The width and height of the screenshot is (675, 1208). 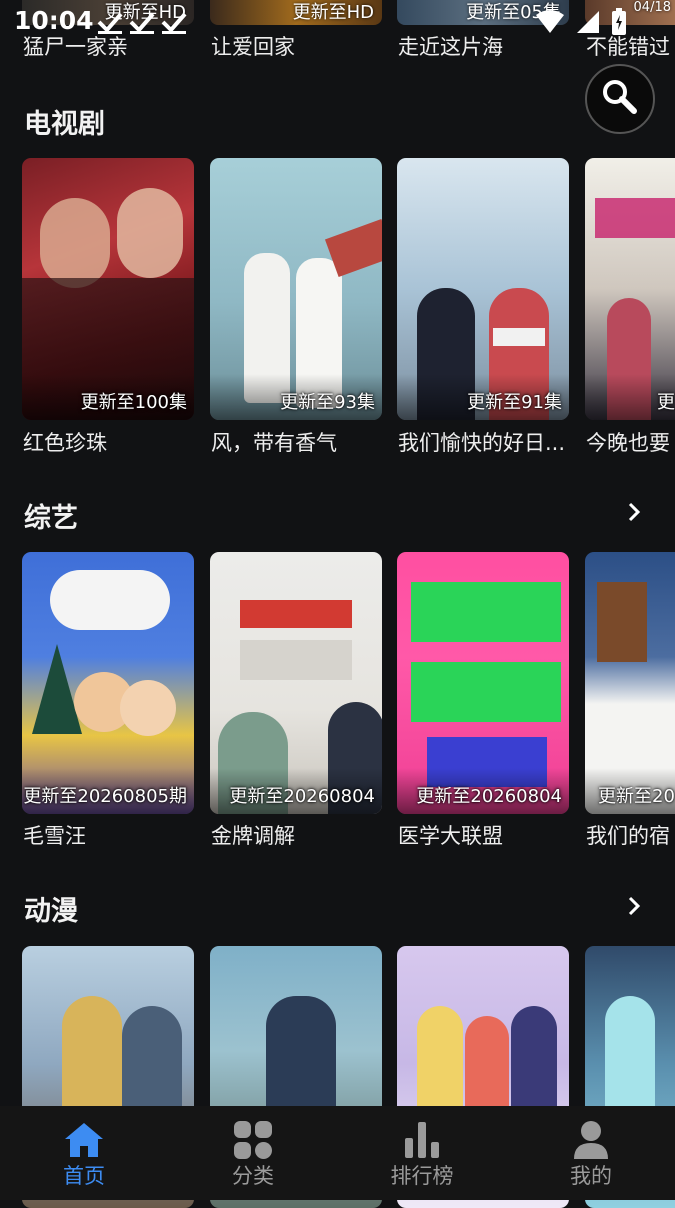 What do you see at coordinates (630, 289) in the screenshot?
I see `poster-card: 更` at bounding box center [630, 289].